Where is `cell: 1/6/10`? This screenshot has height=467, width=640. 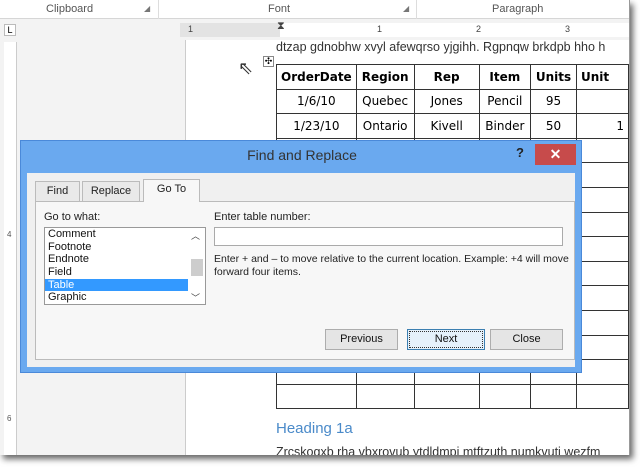
cell: 1/6/10 is located at coordinates (316, 101).